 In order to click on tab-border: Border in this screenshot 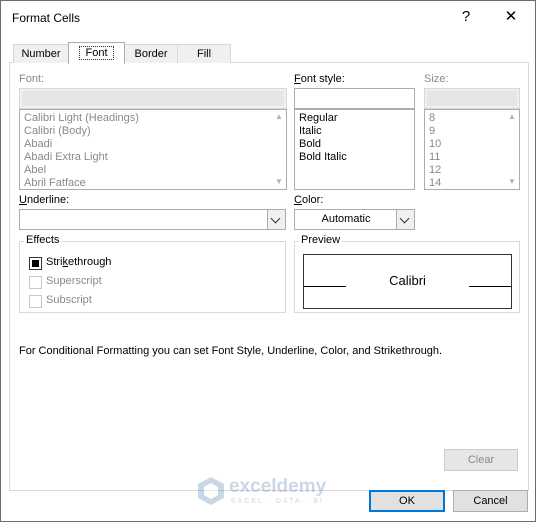, I will do `click(151, 53)`.